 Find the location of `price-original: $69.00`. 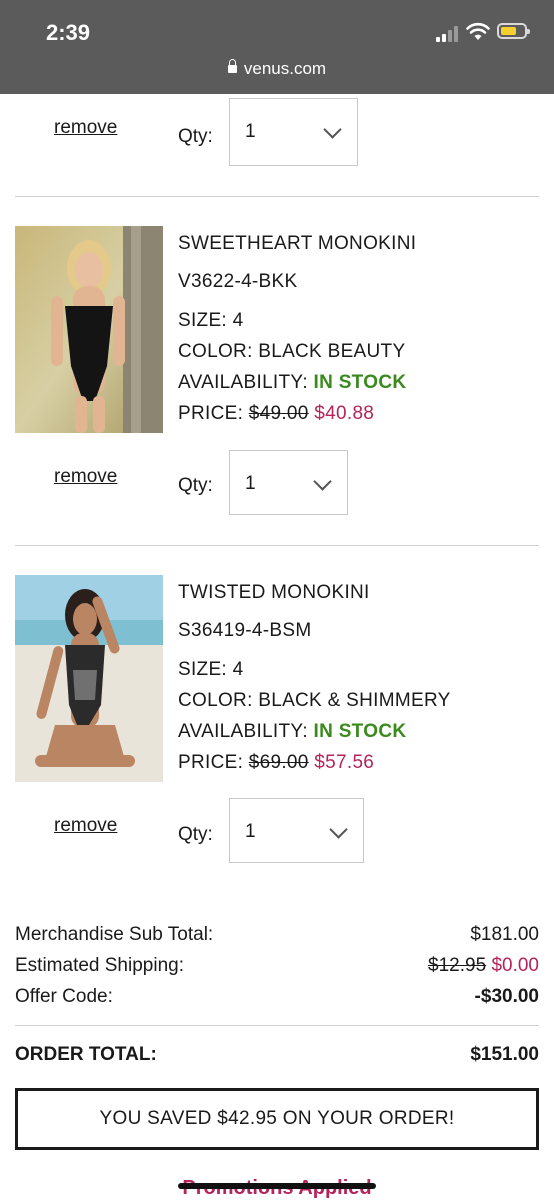

price-original: $69.00 is located at coordinates (278, 762).